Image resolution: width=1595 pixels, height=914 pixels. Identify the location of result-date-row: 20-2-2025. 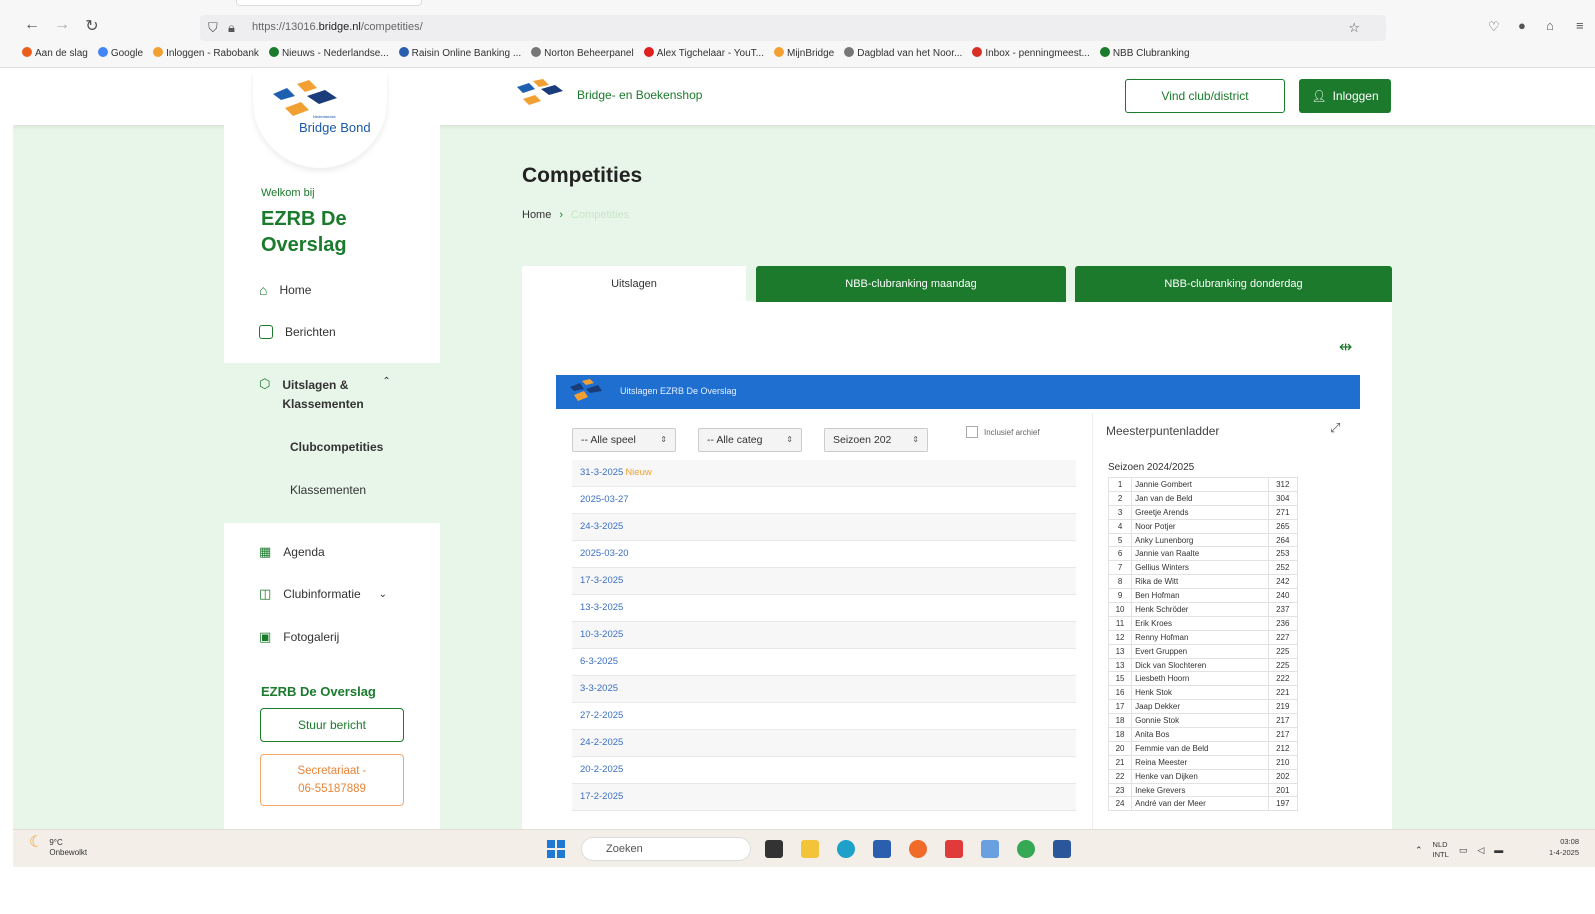
(824, 770).